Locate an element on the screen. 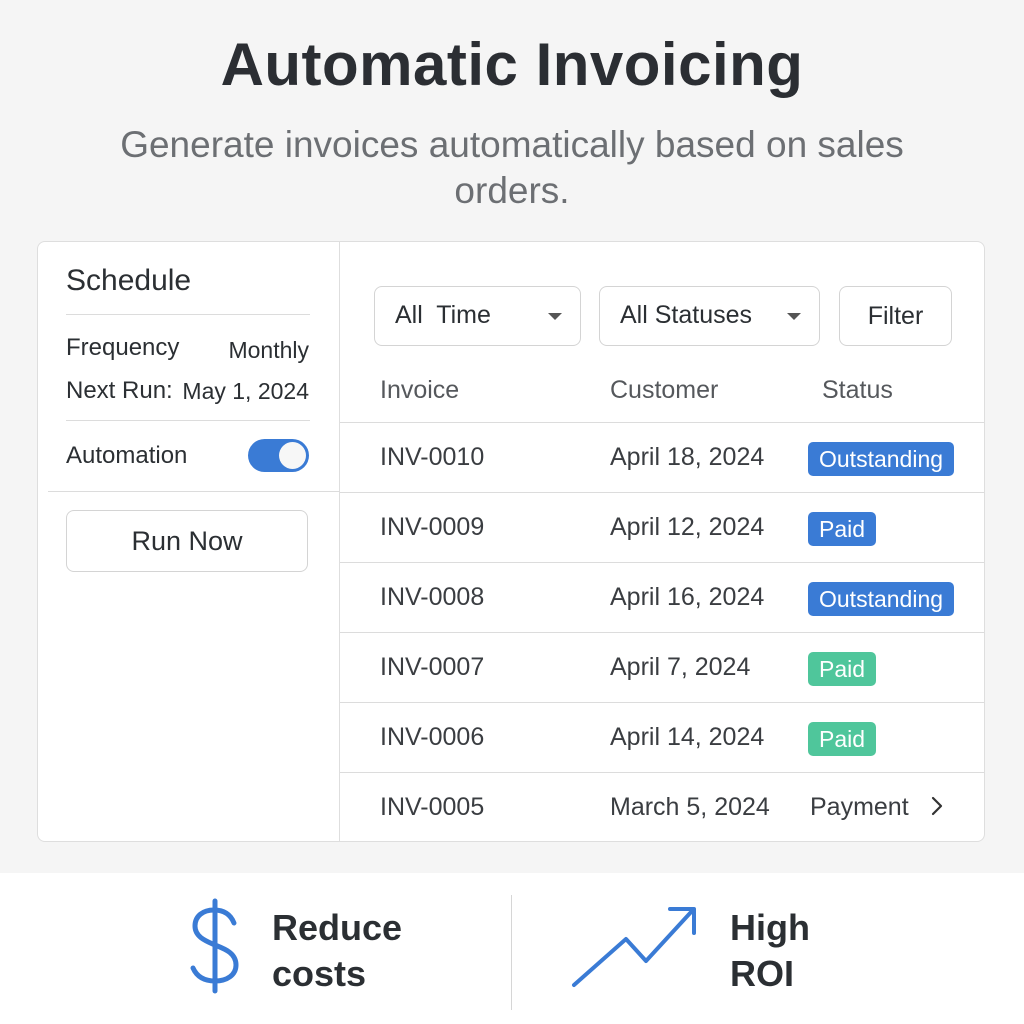 The width and height of the screenshot is (1024, 1024). status-text: Payment is located at coordinates (859, 807).